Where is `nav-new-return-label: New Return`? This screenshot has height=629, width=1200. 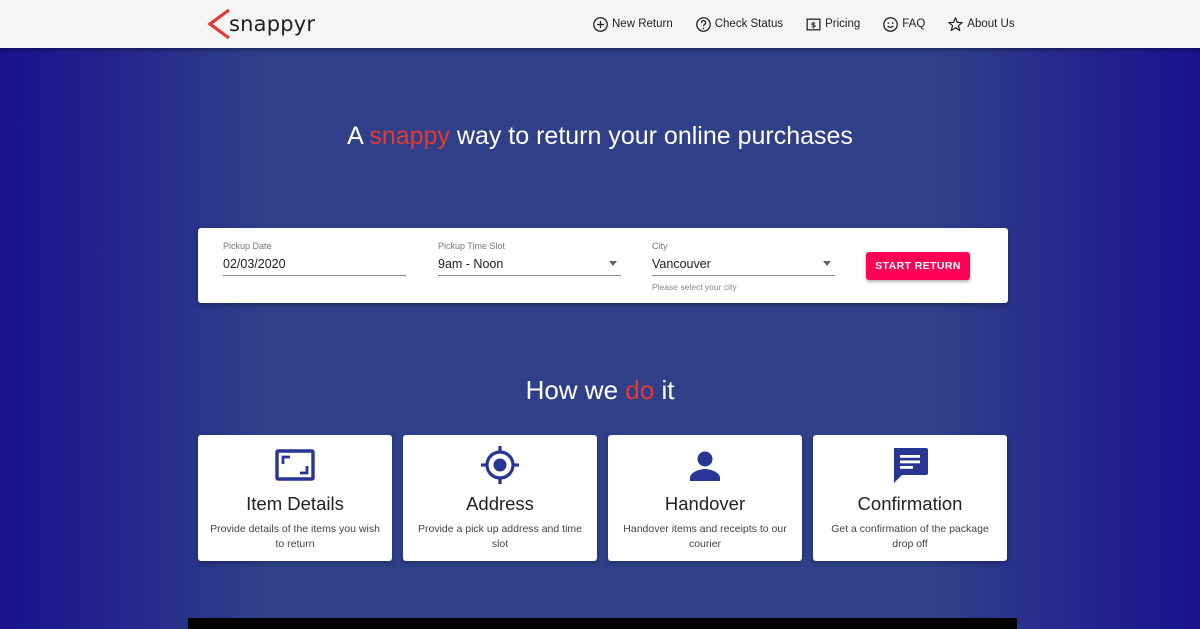
nav-new-return-label: New Return is located at coordinates (642, 24).